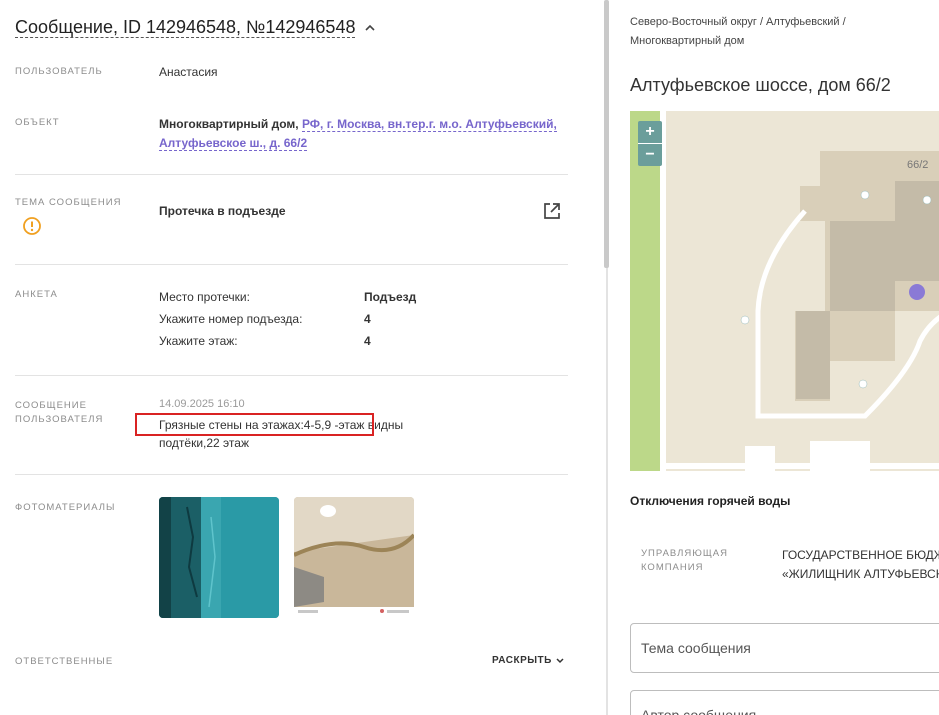  Describe the element at coordinates (309, 297) in the screenshot. I see `survey-row: Место протечки: Подъезд` at that location.